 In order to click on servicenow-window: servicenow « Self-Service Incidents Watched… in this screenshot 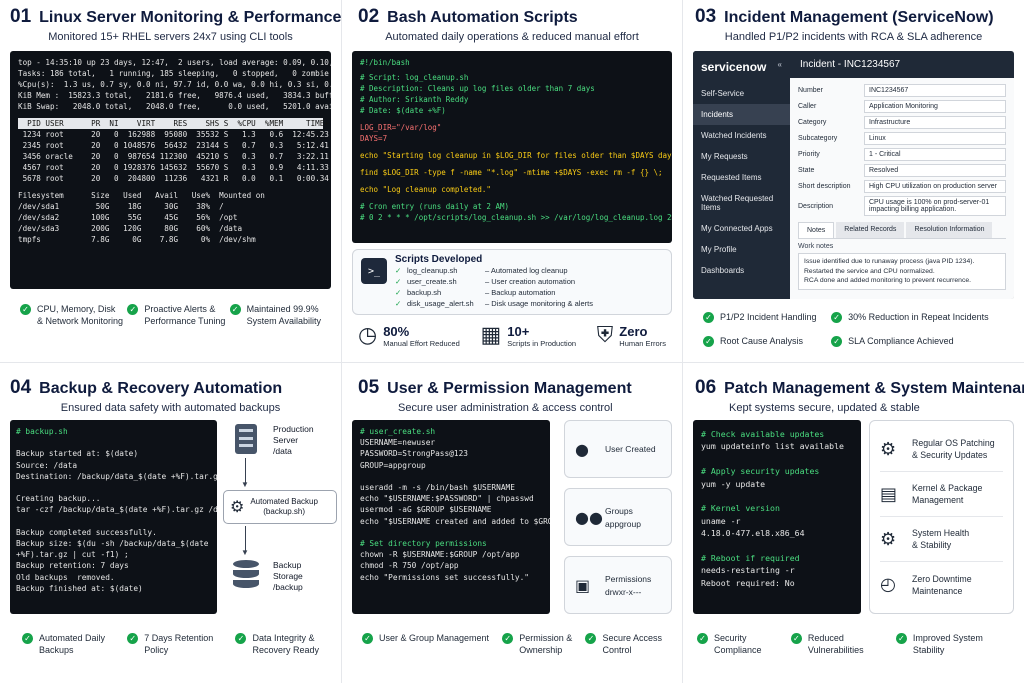, I will do `click(853, 175)`.